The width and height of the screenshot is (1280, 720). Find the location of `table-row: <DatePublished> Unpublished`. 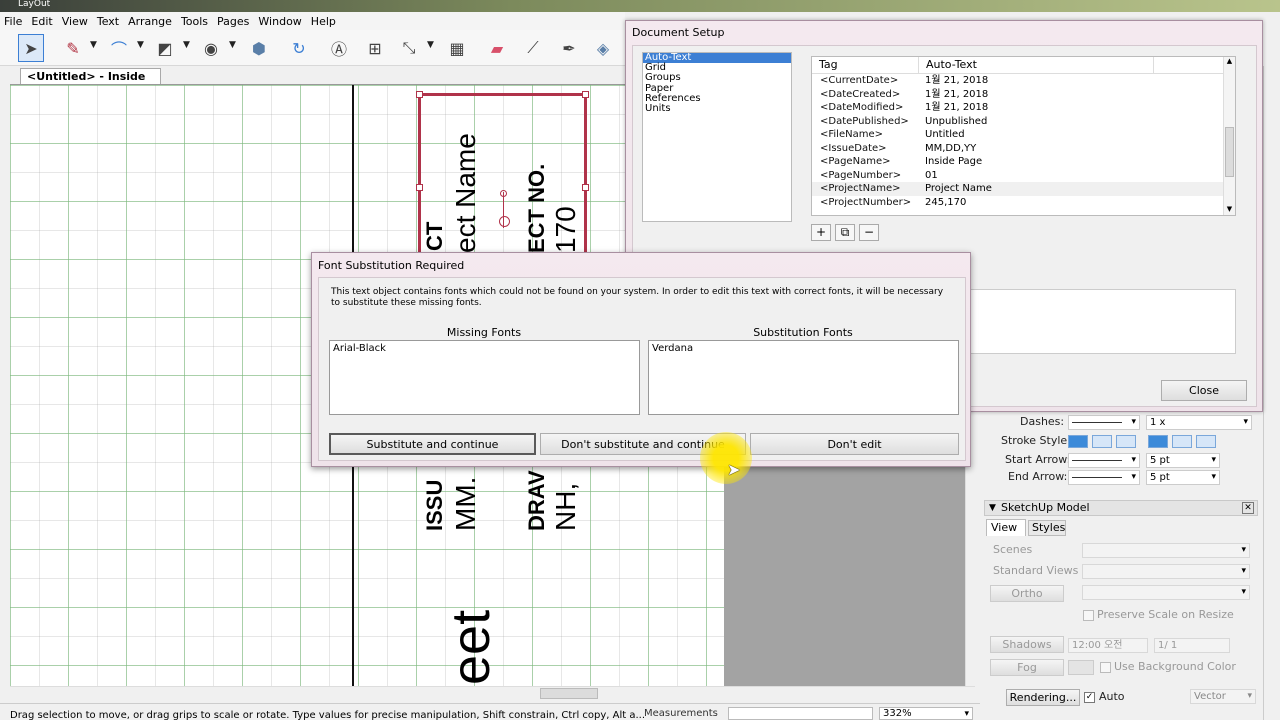

table-row: <DatePublished> Unpublished is located at coordinates (1023, 122).